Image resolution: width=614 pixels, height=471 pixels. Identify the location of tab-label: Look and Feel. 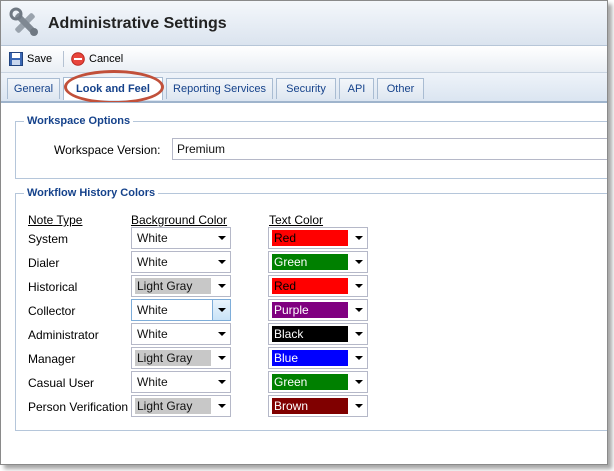
(113, 89).